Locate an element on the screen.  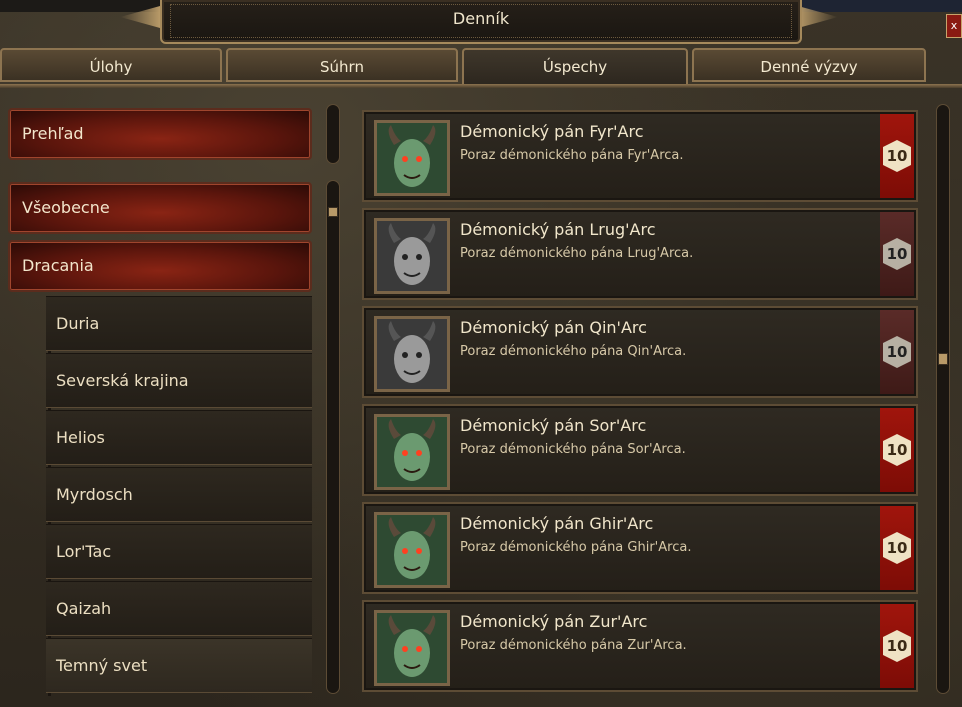
sidebar-item-duria: Duria is located at coordinates (179, 323).